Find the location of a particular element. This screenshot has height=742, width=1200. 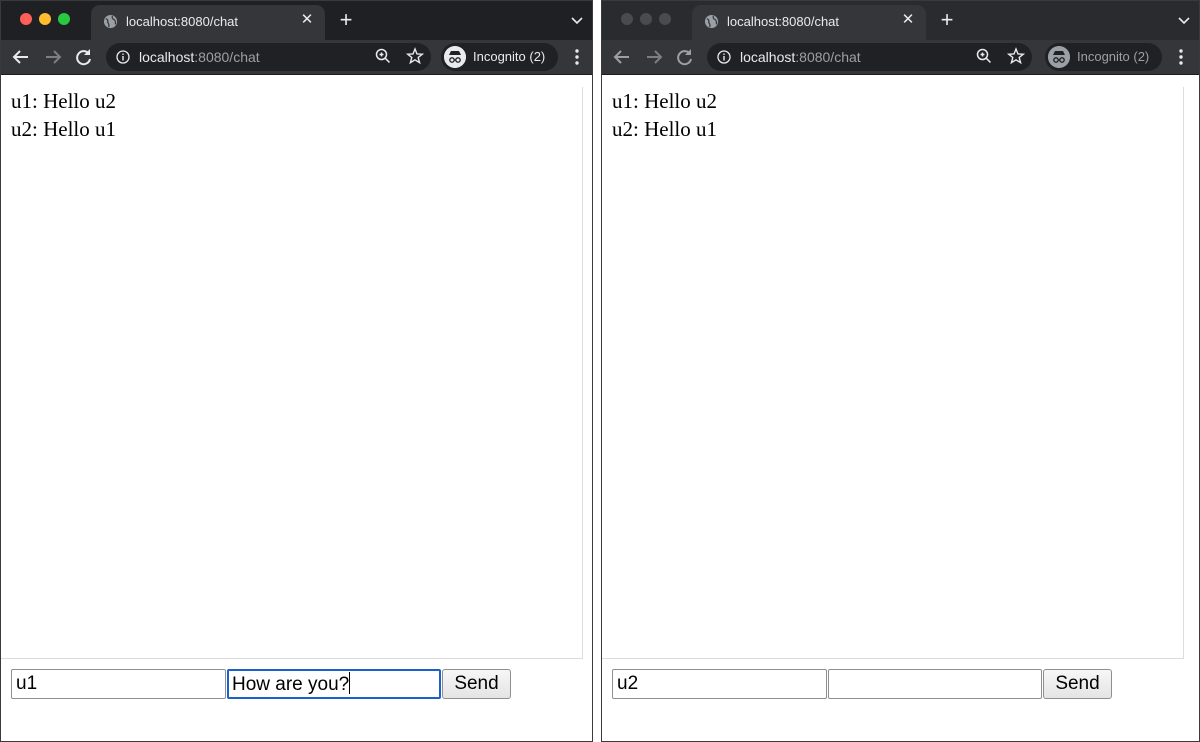

text-caret is located at coordinates (350, 683).